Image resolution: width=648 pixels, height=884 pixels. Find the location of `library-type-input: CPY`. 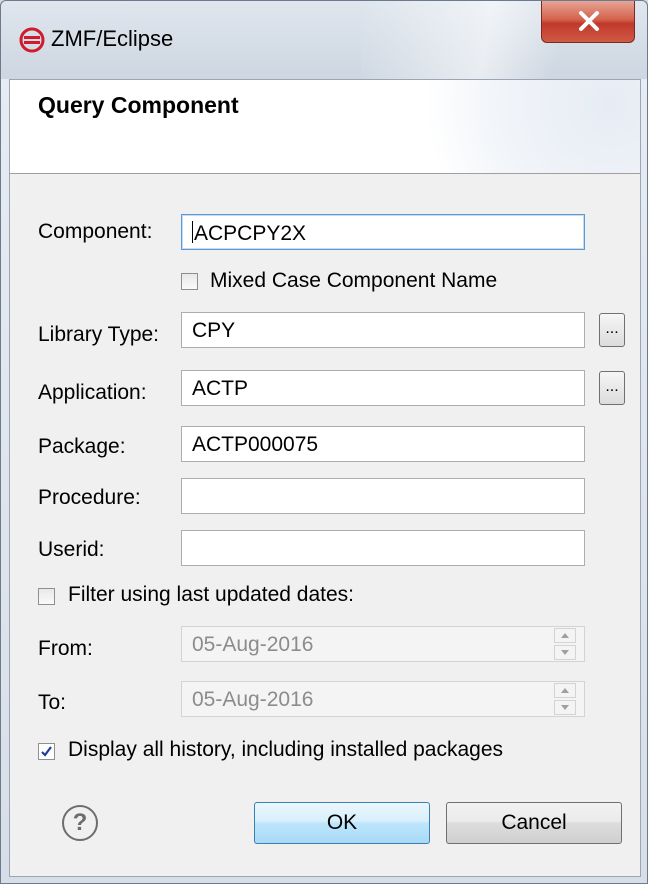

library-type-input: CPY is located at coordinates (383, 330).